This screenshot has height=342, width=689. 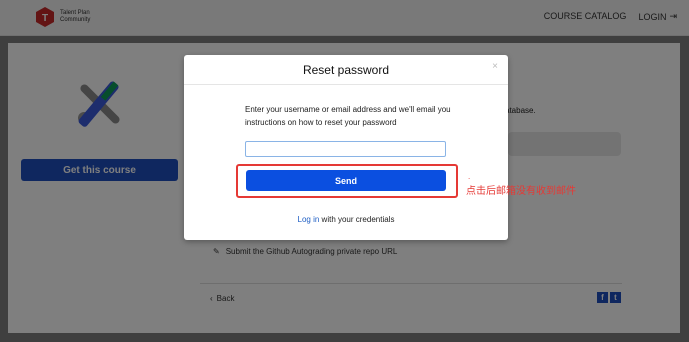 What do you see at coordinates (357, 219) in the screenshot?
I see `login-suffix: with your credentials` at bounding box center [357, 219].